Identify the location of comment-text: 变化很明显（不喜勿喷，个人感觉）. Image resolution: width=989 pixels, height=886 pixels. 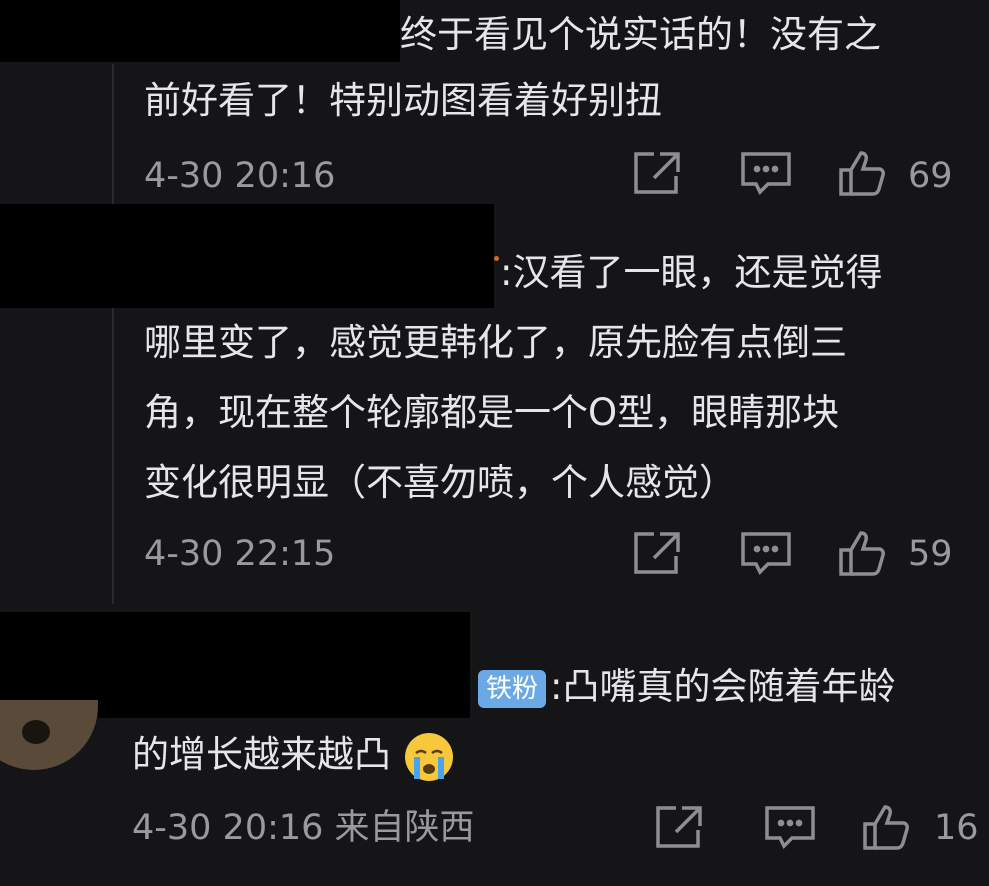
(440, 482).